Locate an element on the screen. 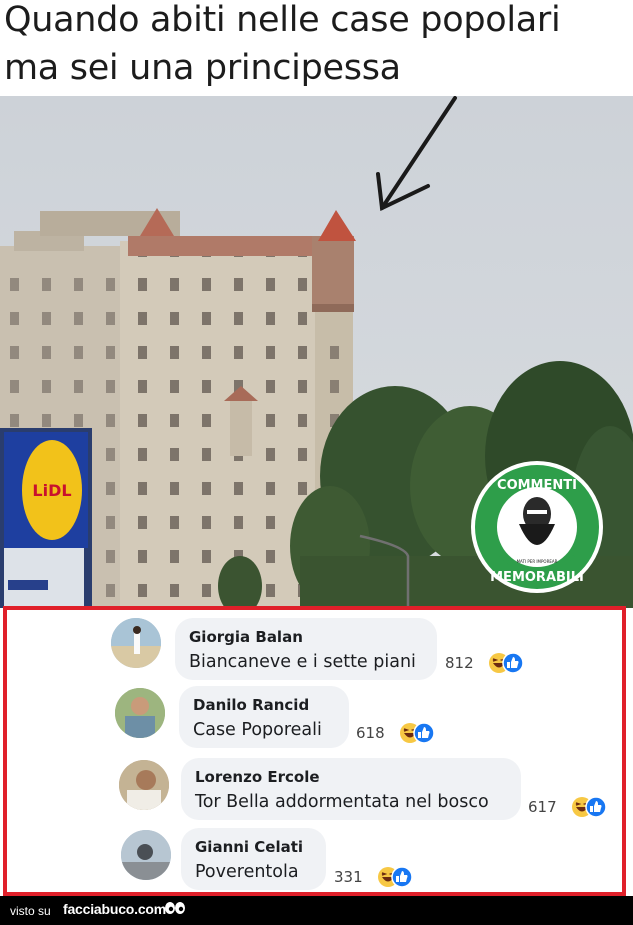 This screenshot has height=925, width=633. visto-su-label: visto su is located at coordinates (30, 911).